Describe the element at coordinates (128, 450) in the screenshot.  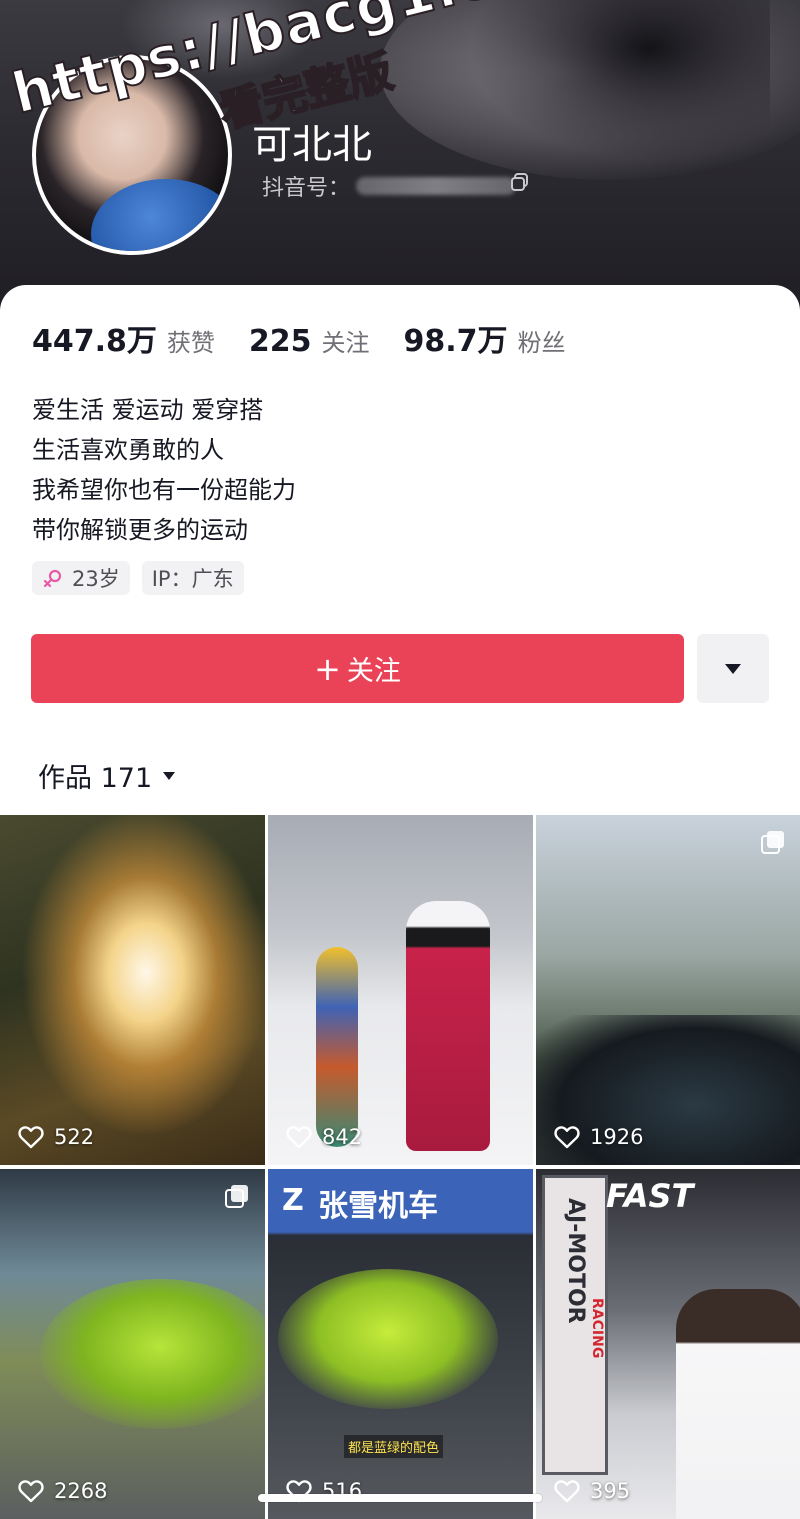
I see `bio-line: 生活喜欢勇敢的人` at that location.